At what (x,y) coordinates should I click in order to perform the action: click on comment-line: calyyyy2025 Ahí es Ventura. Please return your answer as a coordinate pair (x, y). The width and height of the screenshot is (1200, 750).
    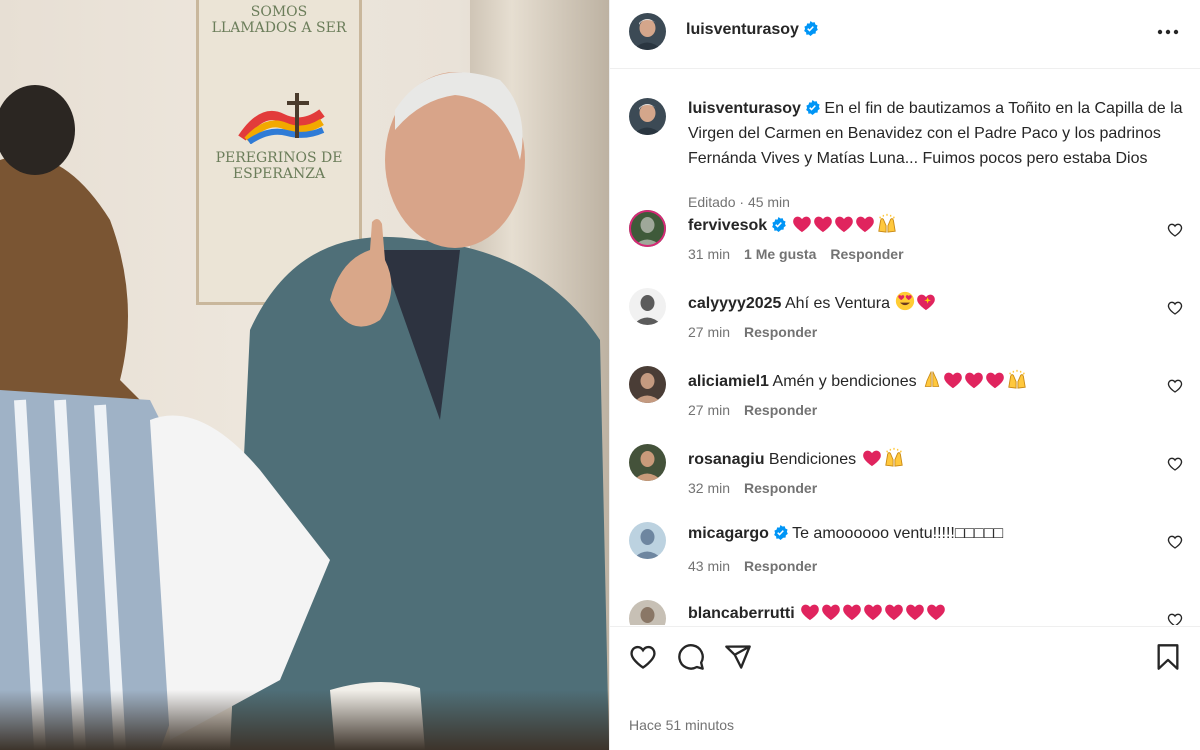
    Looking at the image, I should click on (812, 302).